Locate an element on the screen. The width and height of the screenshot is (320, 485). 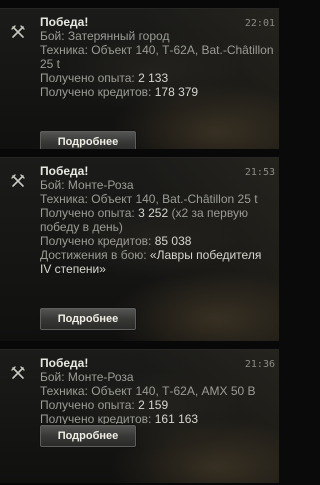
xp-line: Получено опыта: 2 133 is located at coordinates (157, 78).